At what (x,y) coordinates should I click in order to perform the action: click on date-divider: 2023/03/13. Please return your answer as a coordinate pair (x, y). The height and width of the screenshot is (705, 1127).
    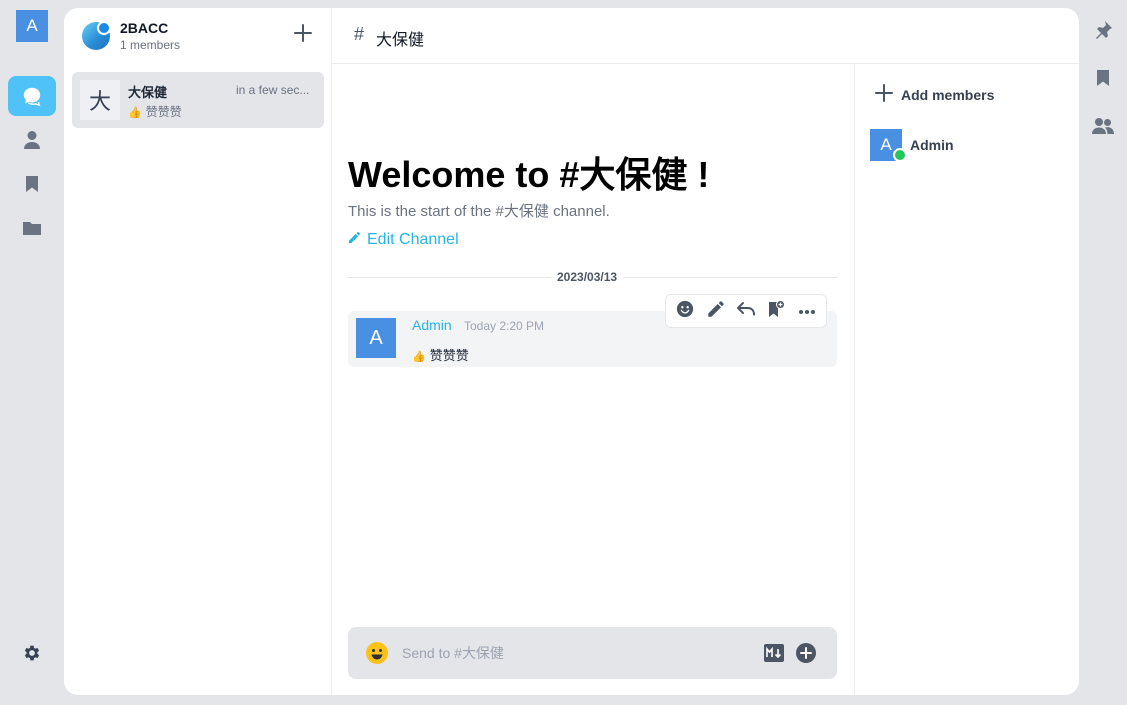
    Looking at the image, I should click on (593, 277).